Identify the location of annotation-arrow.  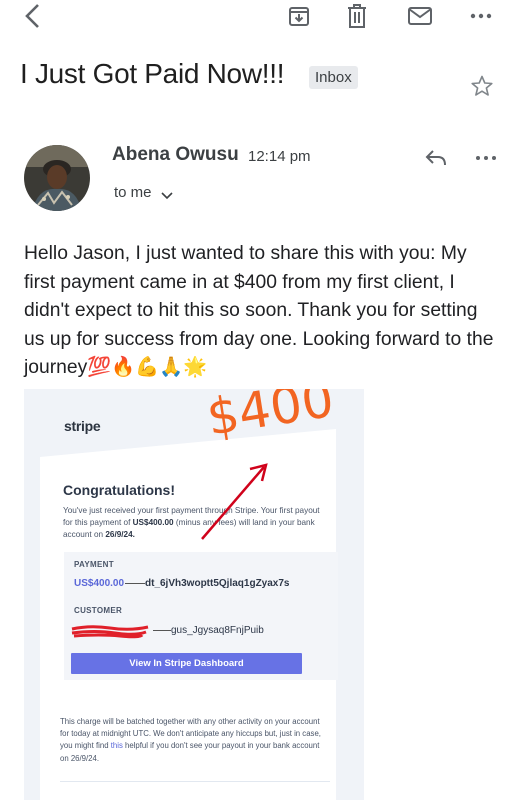
(234, 501).